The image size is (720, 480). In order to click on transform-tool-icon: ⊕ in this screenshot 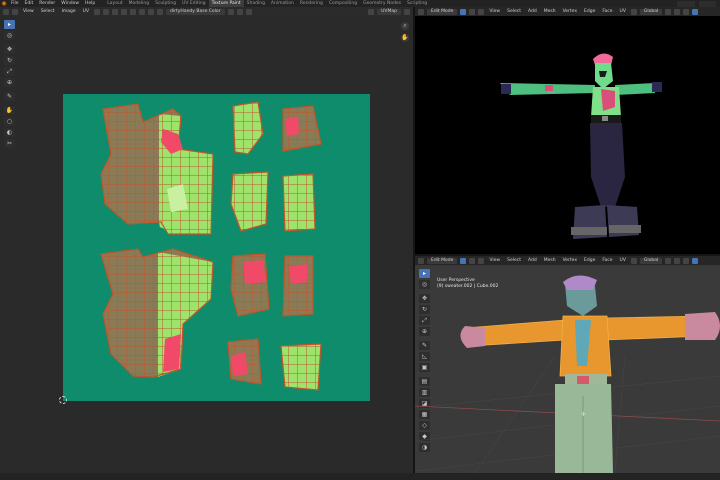, I will do `click(9, 82)`.